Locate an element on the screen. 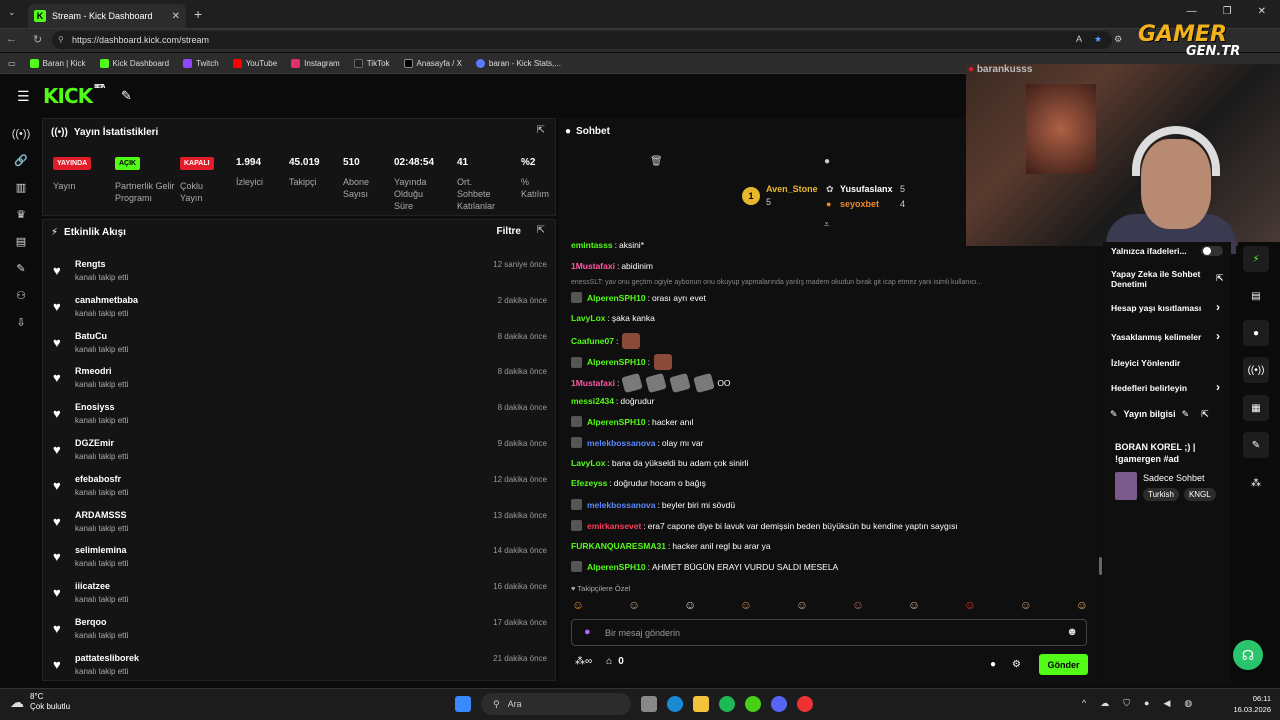 This screenshot has width=1280, height=720. support-headset-icon: ☊ is located at coordinates (1248, 655).